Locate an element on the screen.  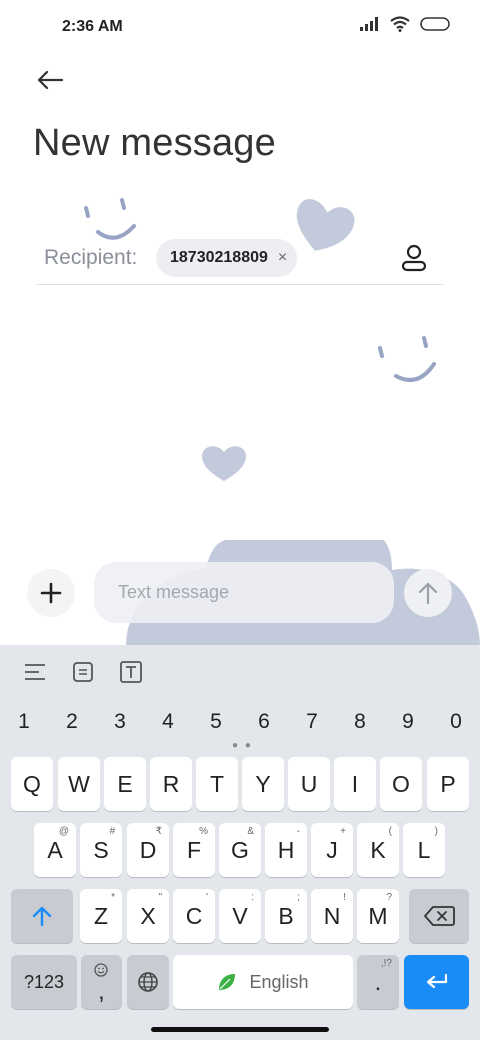
message-input-field is located at coordinates (244, 592).